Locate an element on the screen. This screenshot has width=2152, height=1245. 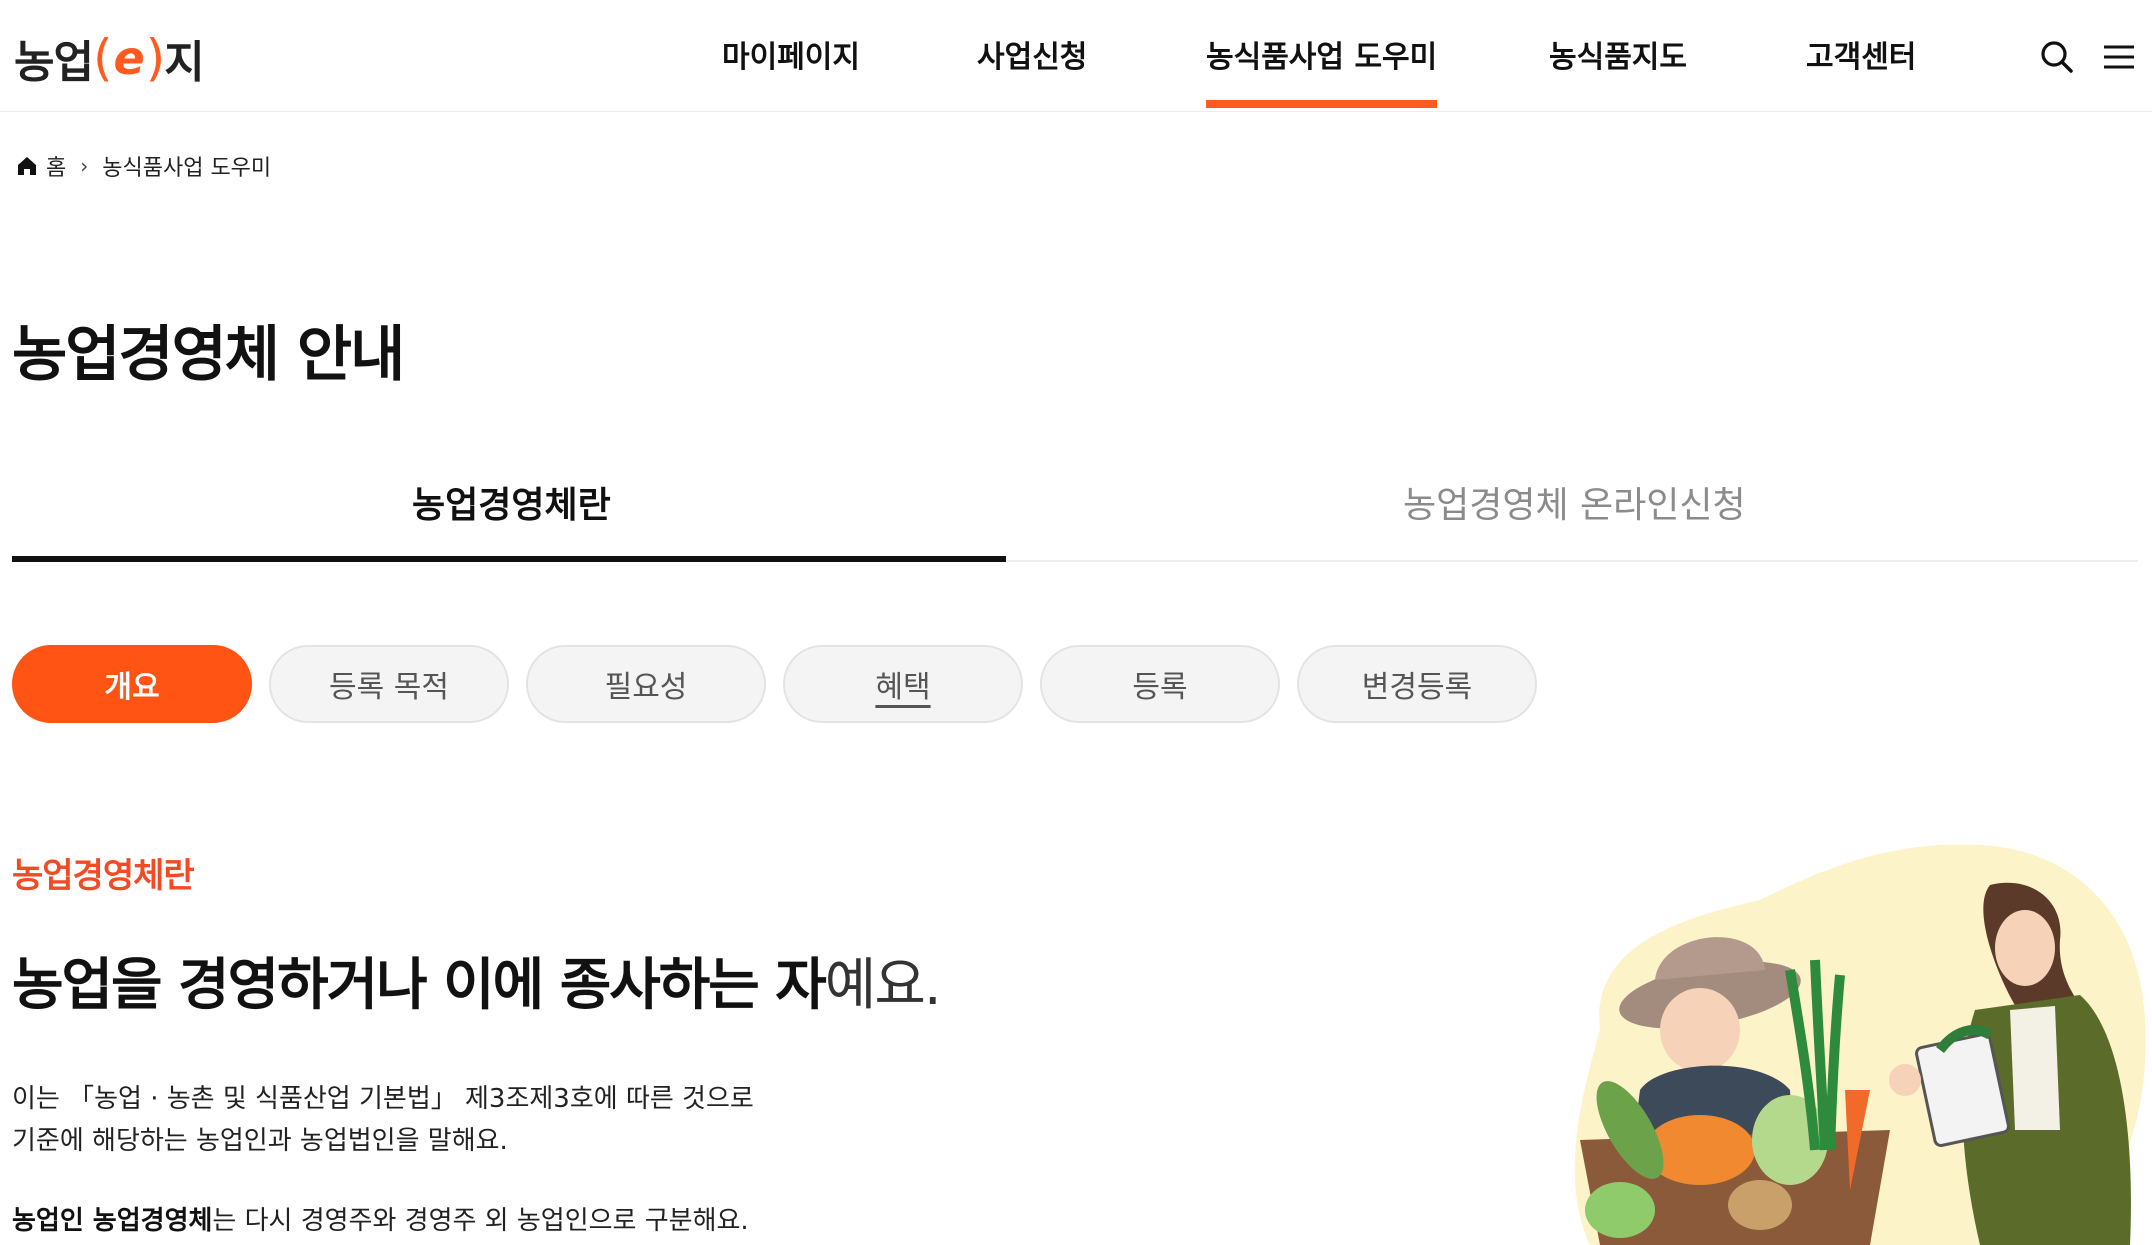
pill-register: 등록 is located at coordinates (1160, 684).